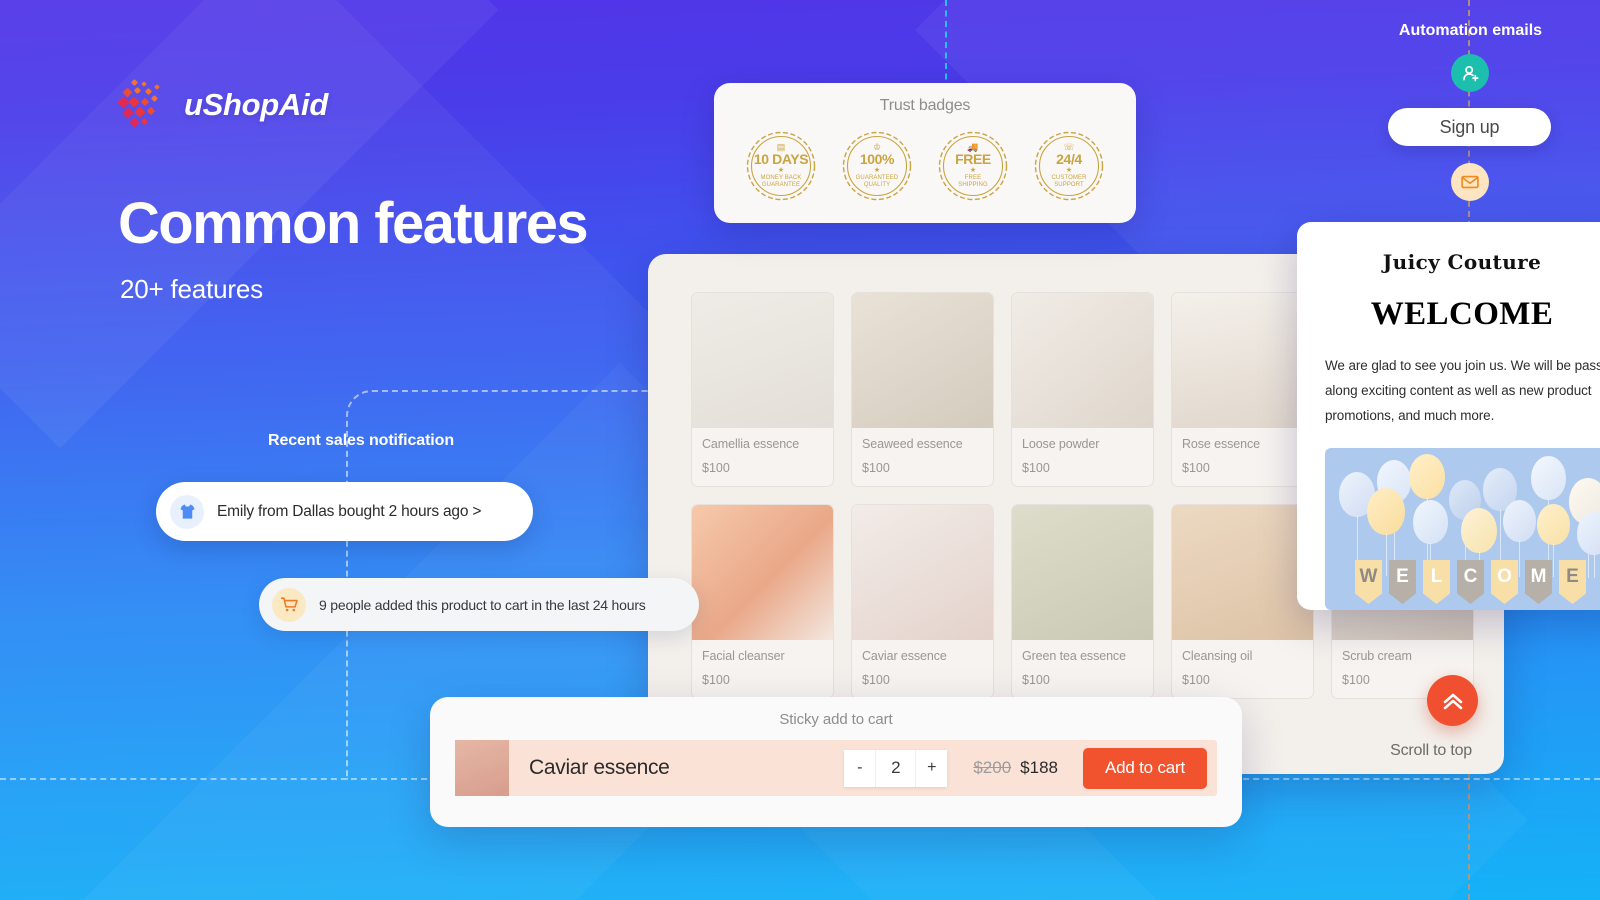 The width and height of the screenshot is (1600, 900). What do you see at coordinates (781, 147) in the screenshot?
I see `money-icon: ▤` at bounding box center [781, 147].